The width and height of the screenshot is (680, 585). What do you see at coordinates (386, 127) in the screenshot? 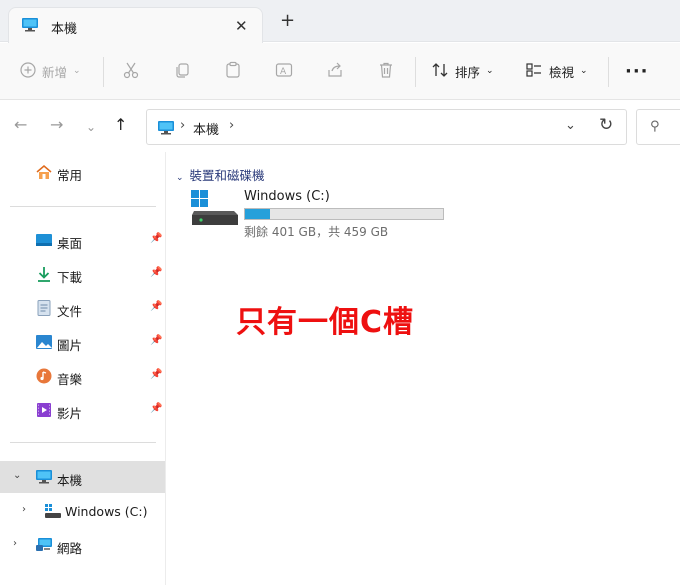
I see `address-bar: › 本機 › ⌄ ↻` at bounding box center [386, 127].